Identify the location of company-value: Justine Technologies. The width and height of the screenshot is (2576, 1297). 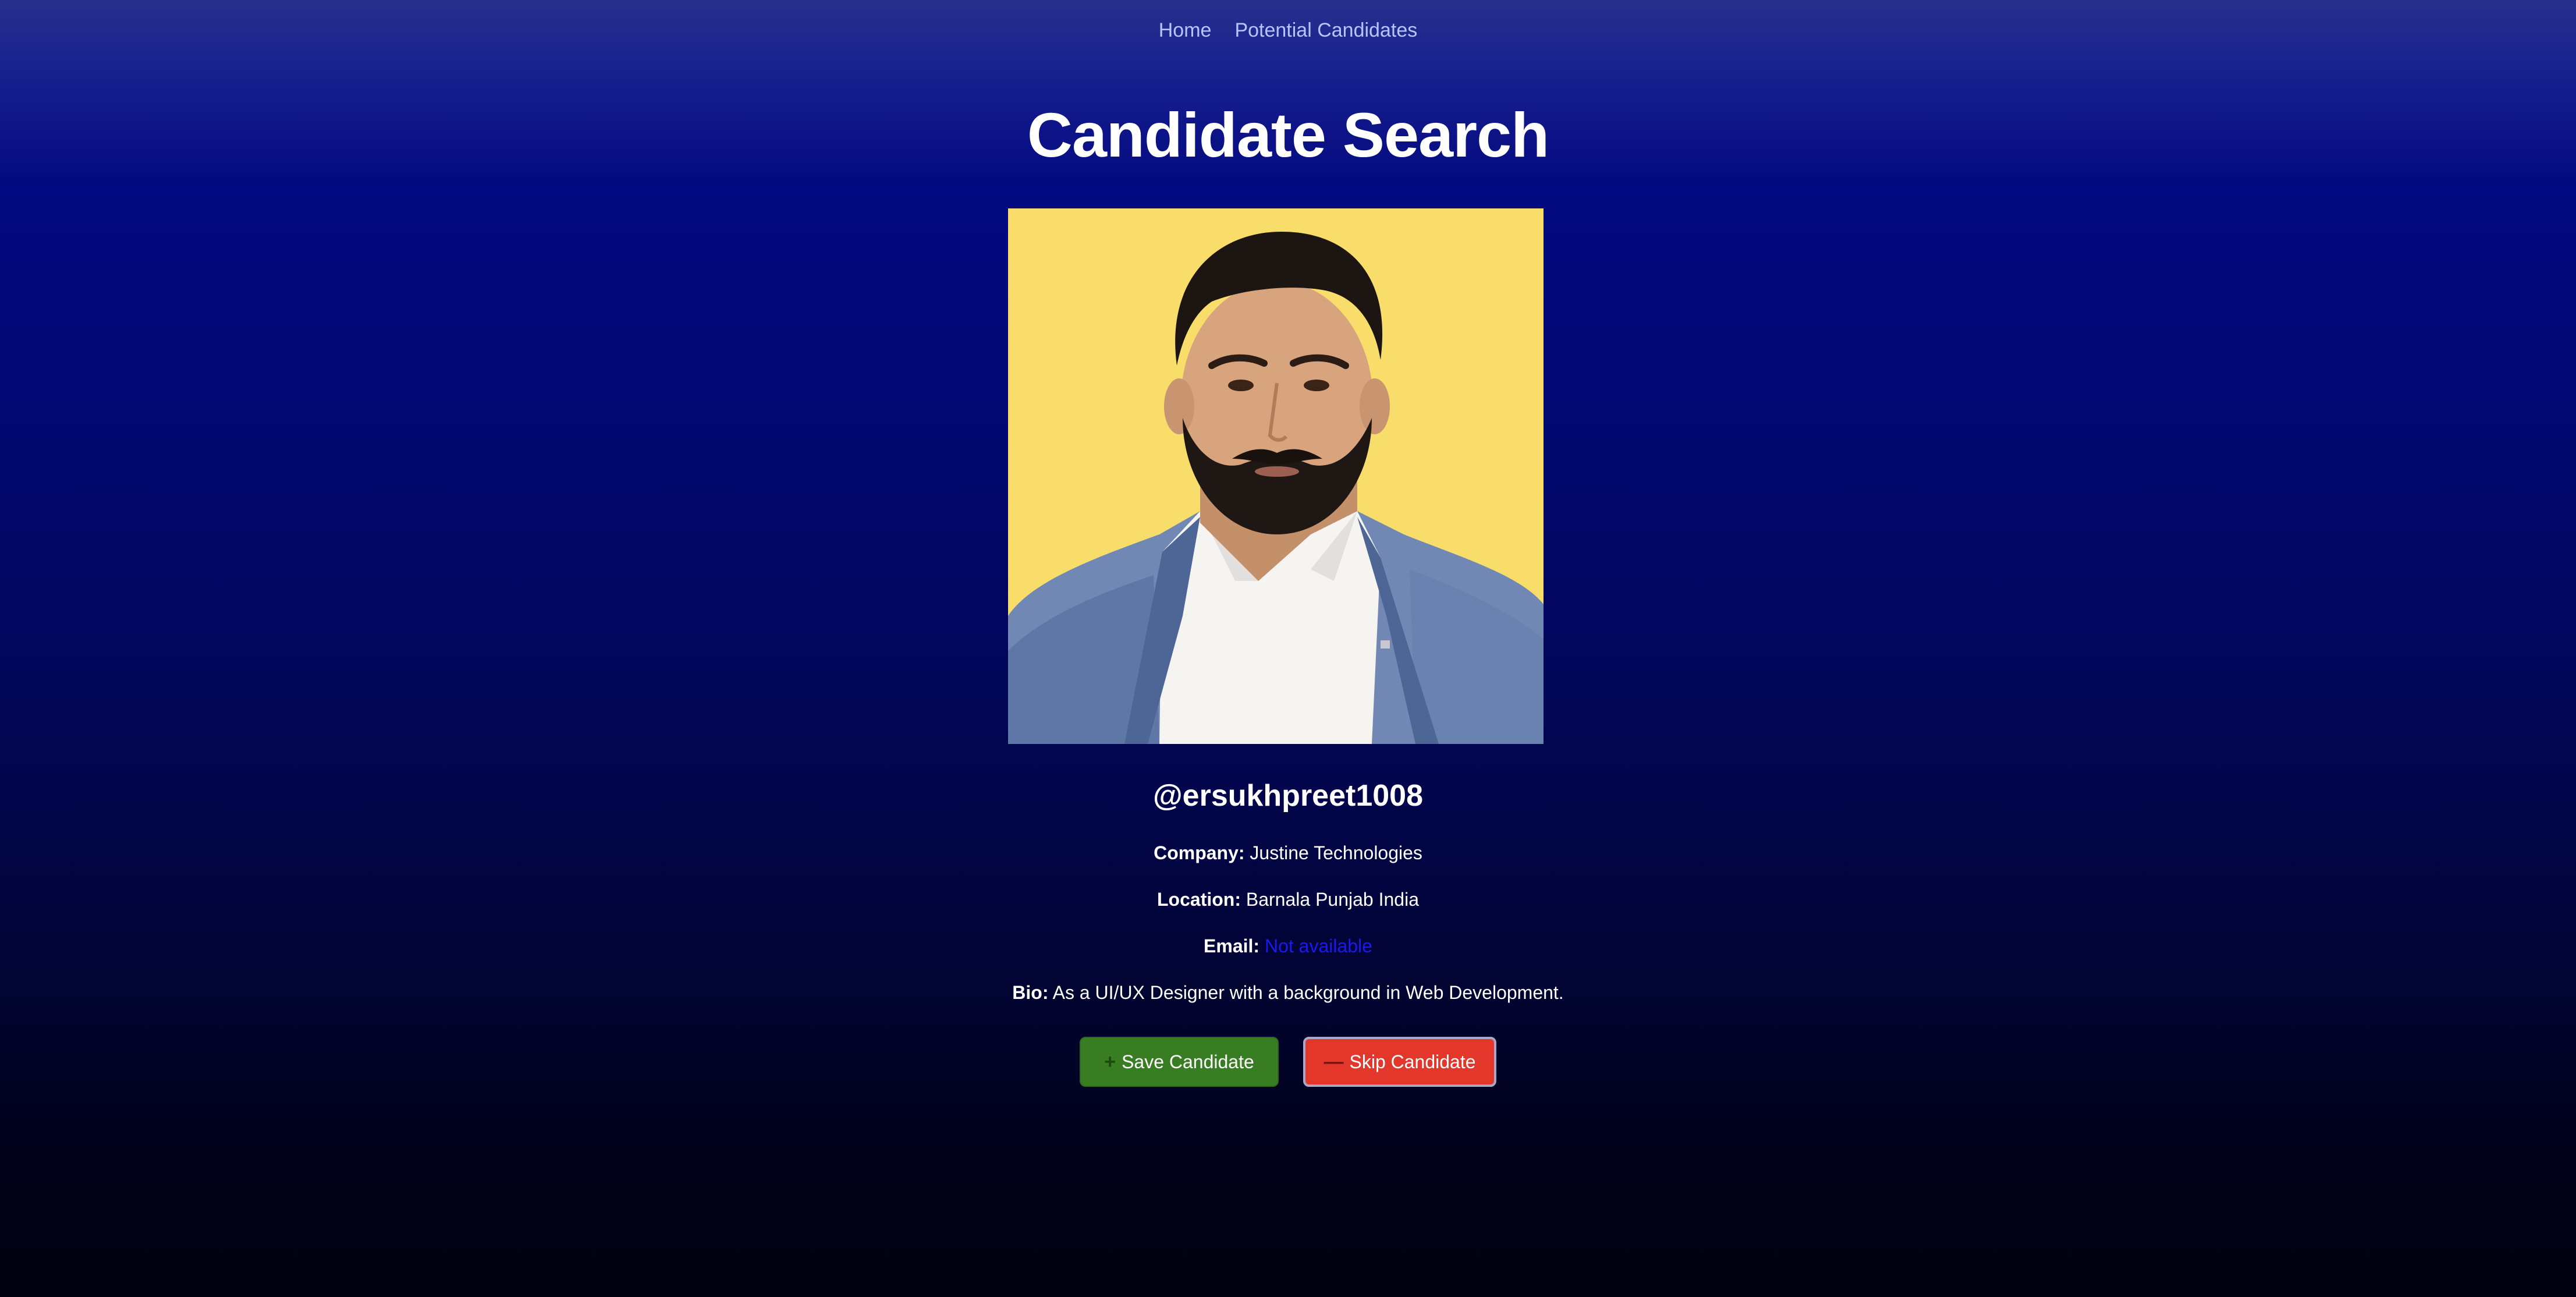
(1336, 852).